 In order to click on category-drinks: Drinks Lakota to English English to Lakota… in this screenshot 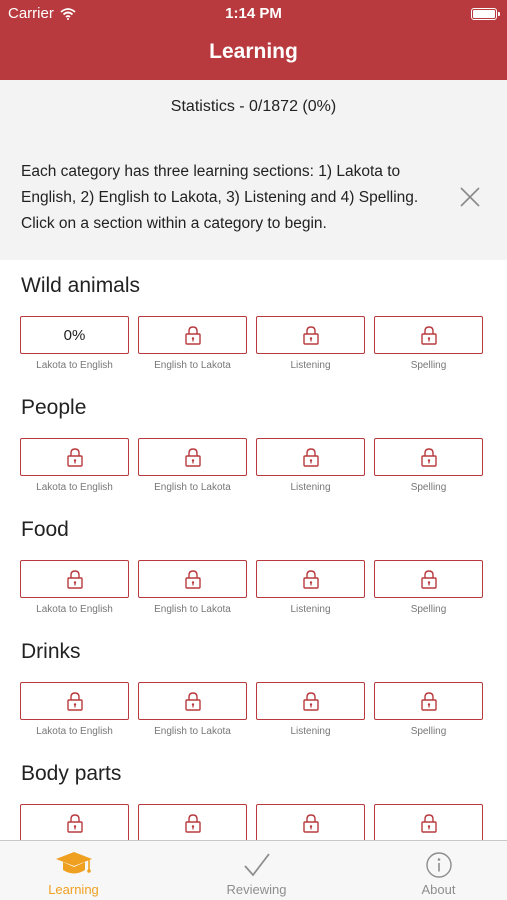, I will do `click(253, 687)`.